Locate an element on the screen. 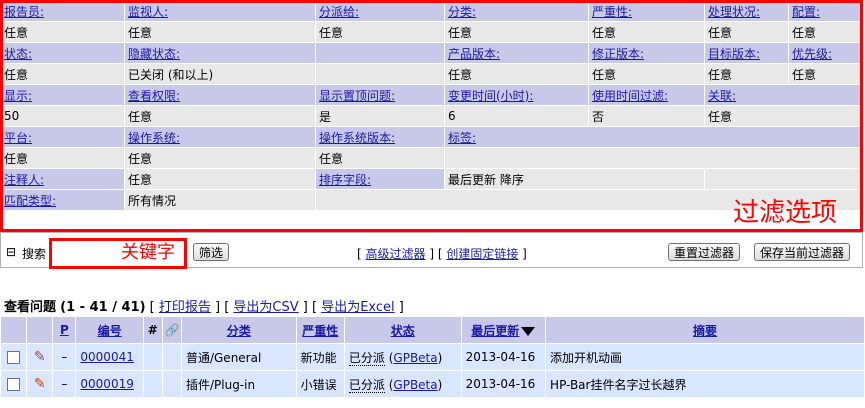 The height and width of the screenshot is (408, 865). issue-category: 插件/Plug-in is located at coordinates (238, 384).